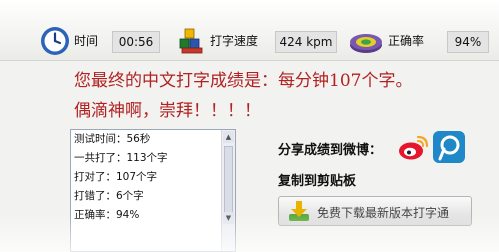 This screenshot has width=499, height=252. Describe the element at coordinates (330, 150) in the screenshot. I see `share-label: 分享成绩到微博：` at that location.